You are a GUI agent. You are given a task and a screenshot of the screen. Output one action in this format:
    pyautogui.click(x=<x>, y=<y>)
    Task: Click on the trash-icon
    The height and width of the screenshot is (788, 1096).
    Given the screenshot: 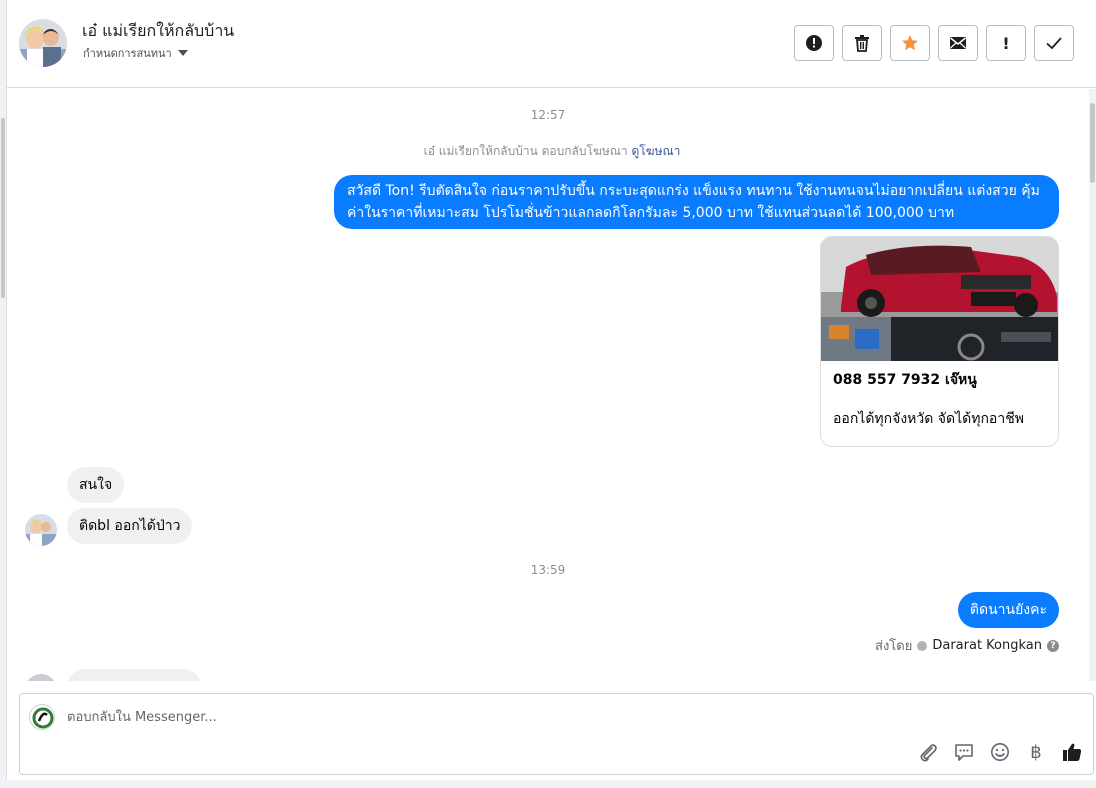 What is the action you would take?
    pyautogui.click(x=862, y=43)
    